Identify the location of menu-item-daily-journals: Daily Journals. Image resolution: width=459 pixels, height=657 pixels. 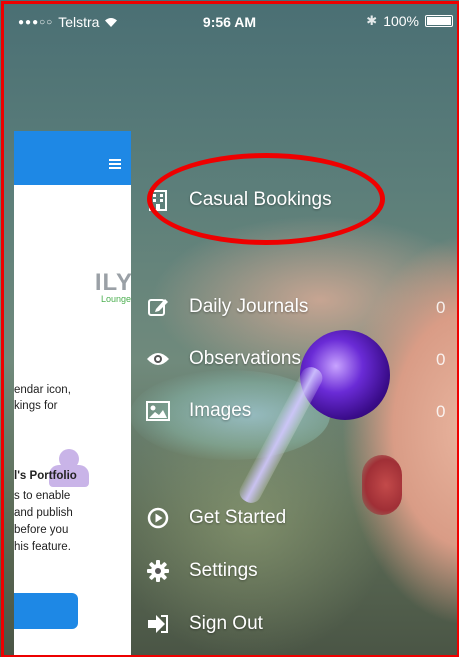
(227, 307).